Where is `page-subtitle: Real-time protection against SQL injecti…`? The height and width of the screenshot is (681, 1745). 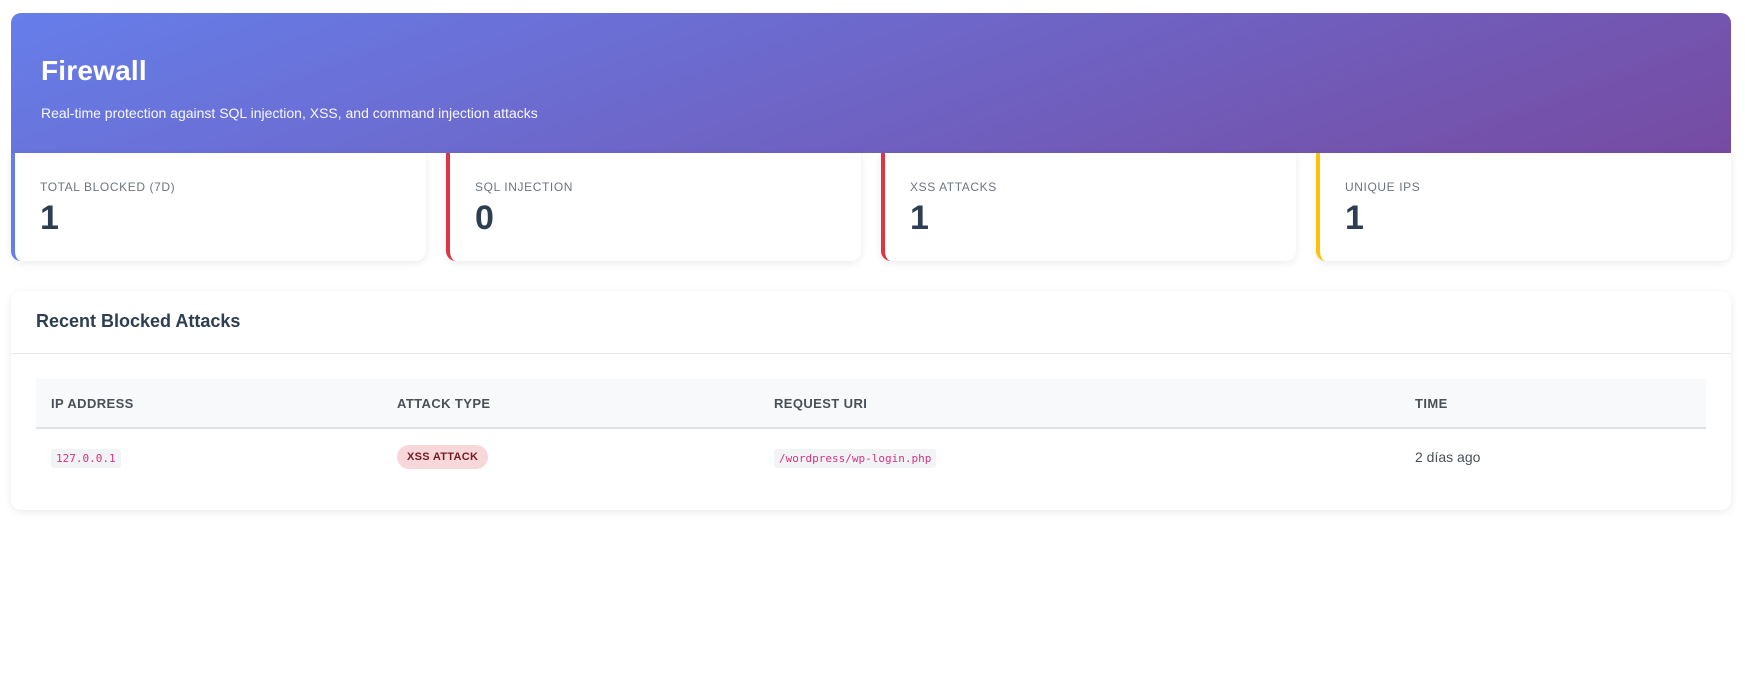
page-subtitle: Real-time protection against SQL injecti… is located at coordinates (289, 112).